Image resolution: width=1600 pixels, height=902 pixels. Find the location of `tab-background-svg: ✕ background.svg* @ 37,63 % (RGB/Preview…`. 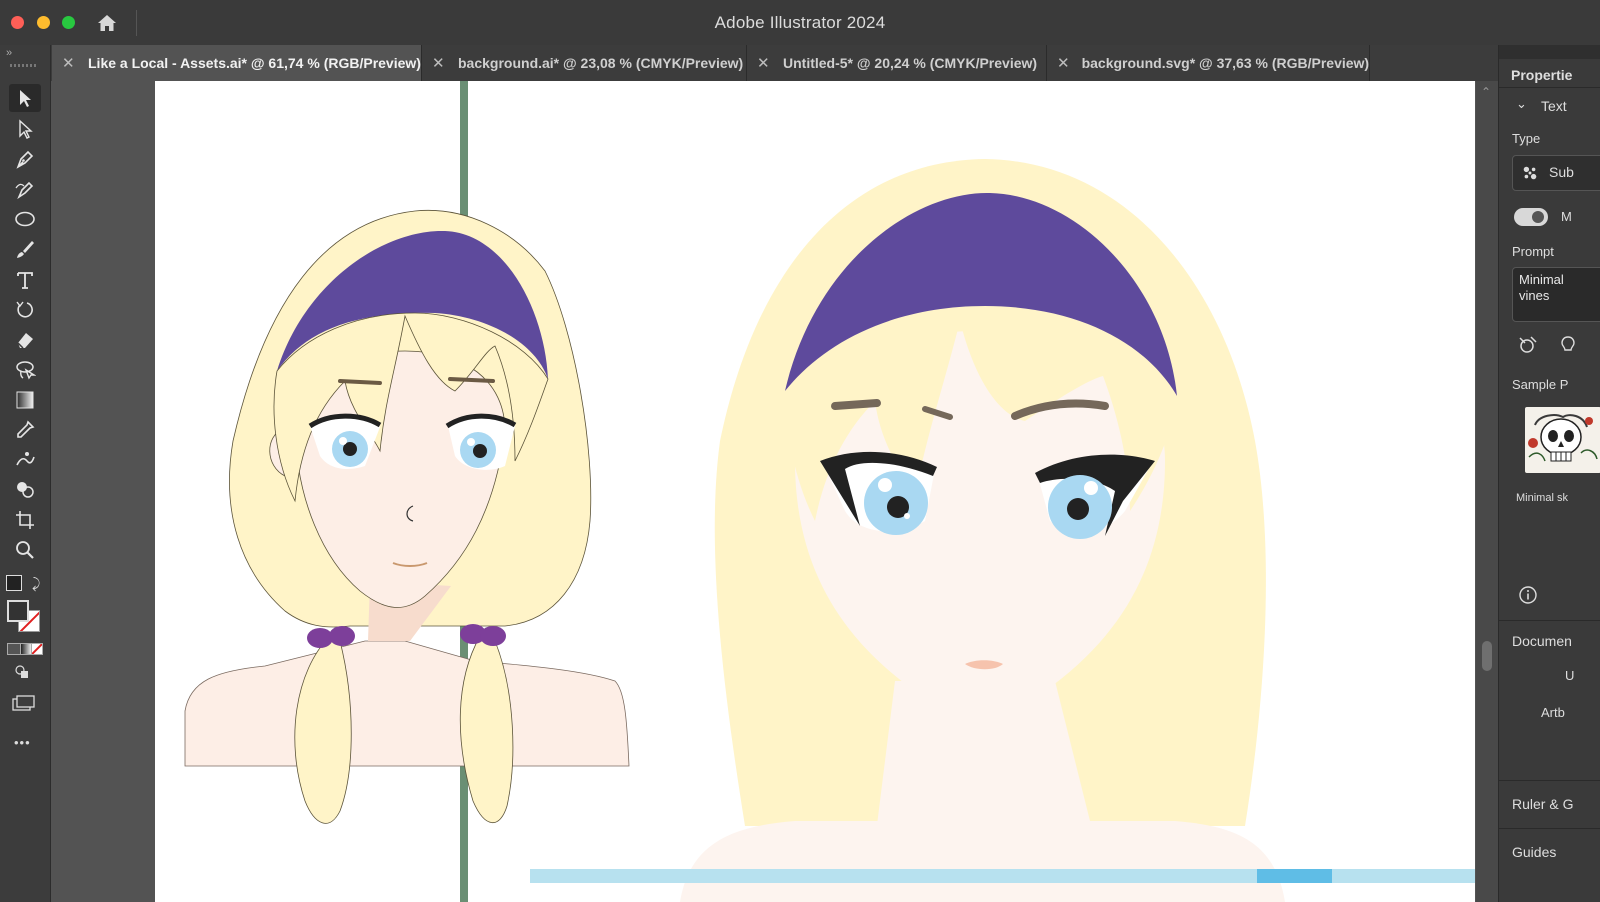

tab-background-svg: ✕ background.svg* @ 37,63 % (RGB/Preview… is located at coordinates (1208, 63).